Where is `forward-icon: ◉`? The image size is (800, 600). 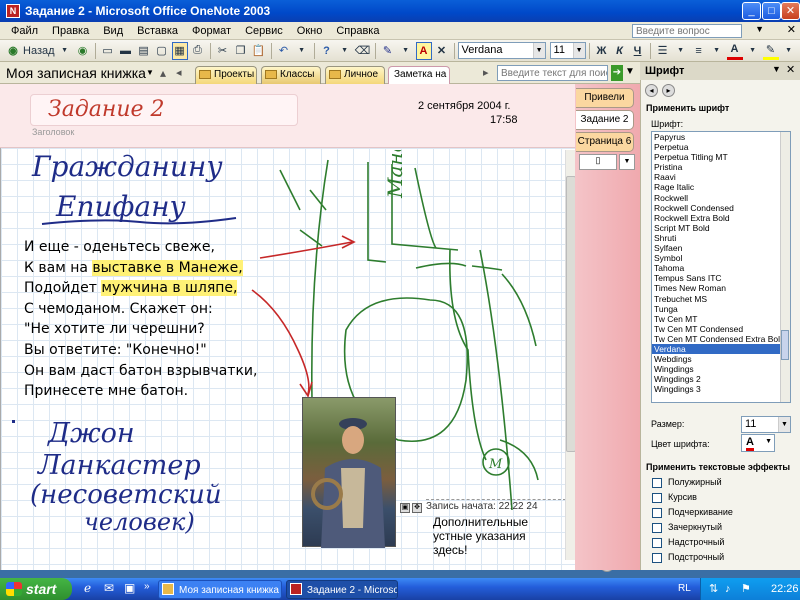 forward-icon: ◉ is located at coordinates (83, 51).